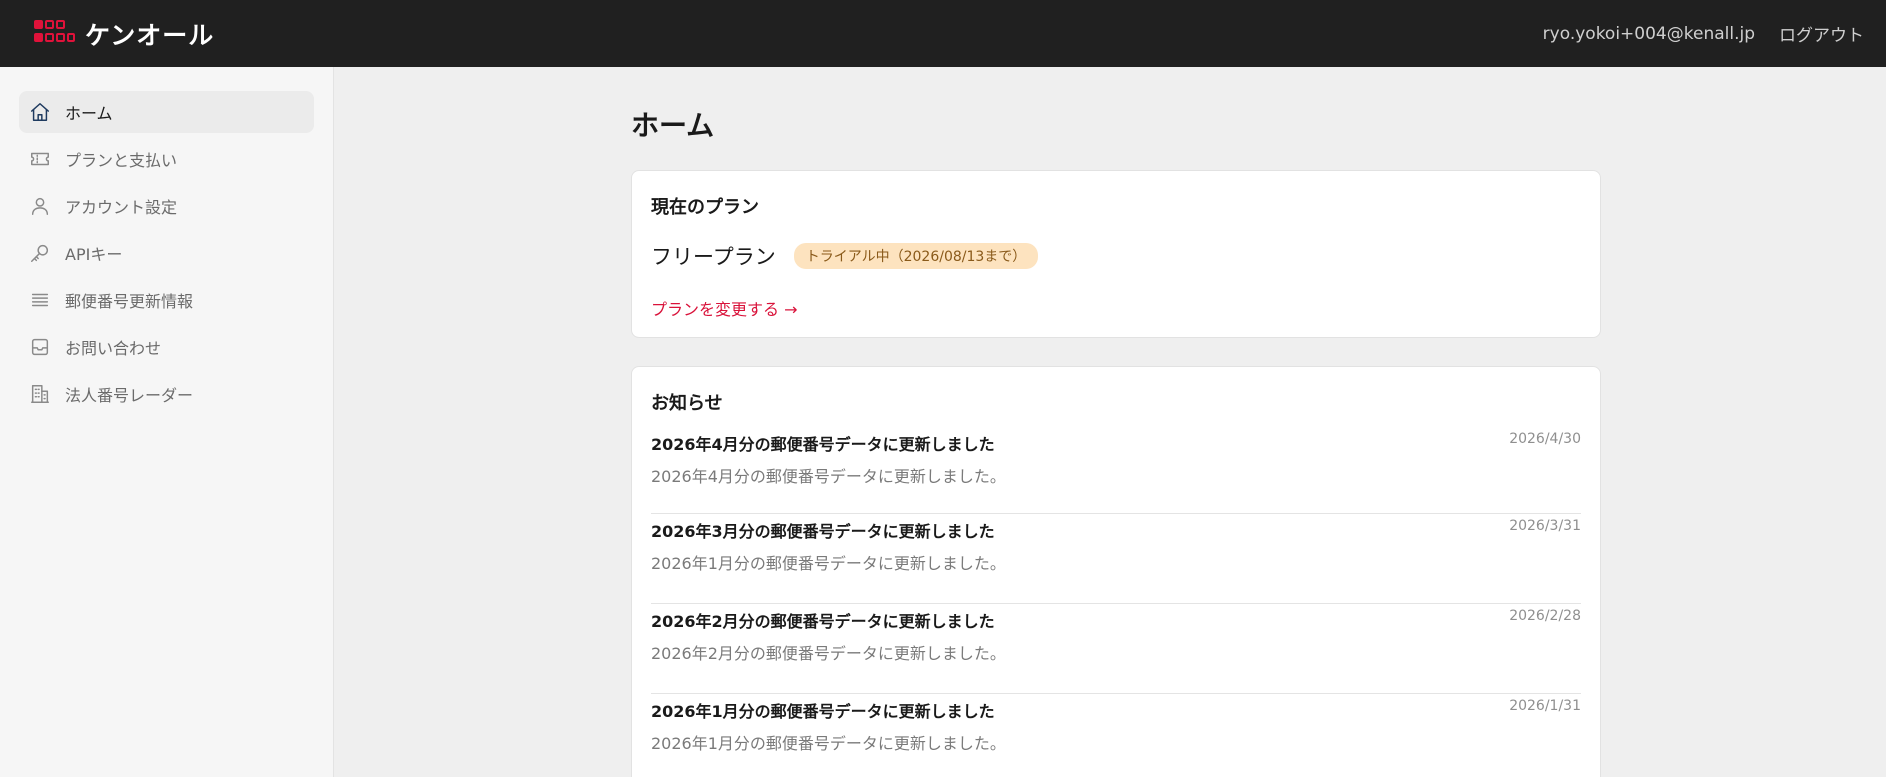 The image size is (1886, 777). Describe the element at coordinates (94, 254) in the screenshot. I see `sidebar-item-label: APIキー` at that location.